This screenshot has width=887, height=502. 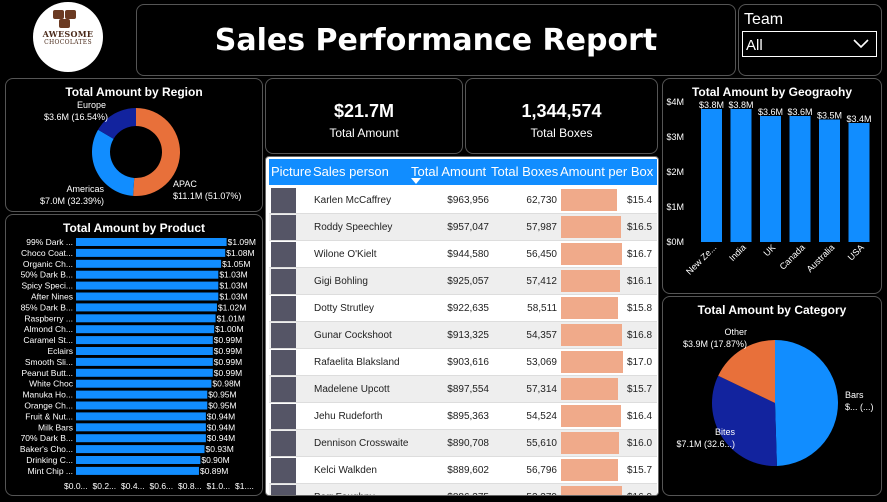 What do you see at coordinates (463, 200) in the screenshot?
I see `table-row: Karlen McCaffrey $963,956 62,730 $15.4` at bounding box center [463, 200].